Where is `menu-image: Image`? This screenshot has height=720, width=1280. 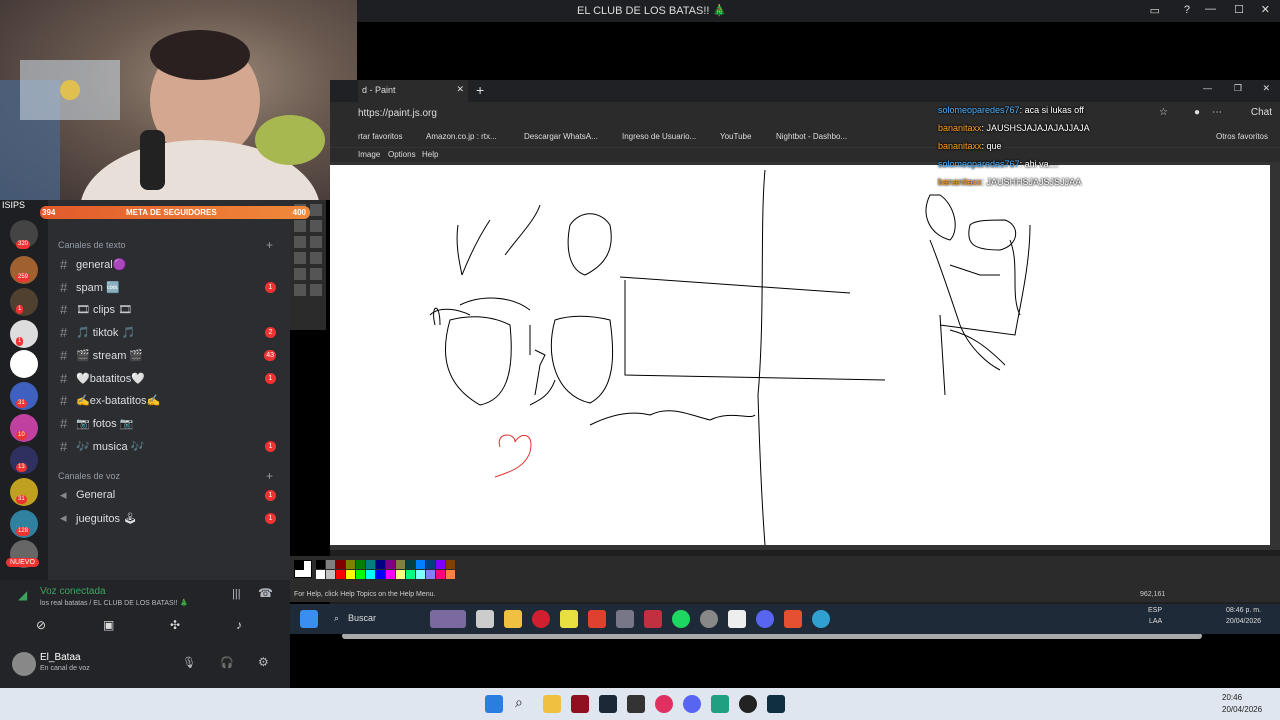 menu-image: Image is located at coordinates (369, 154).